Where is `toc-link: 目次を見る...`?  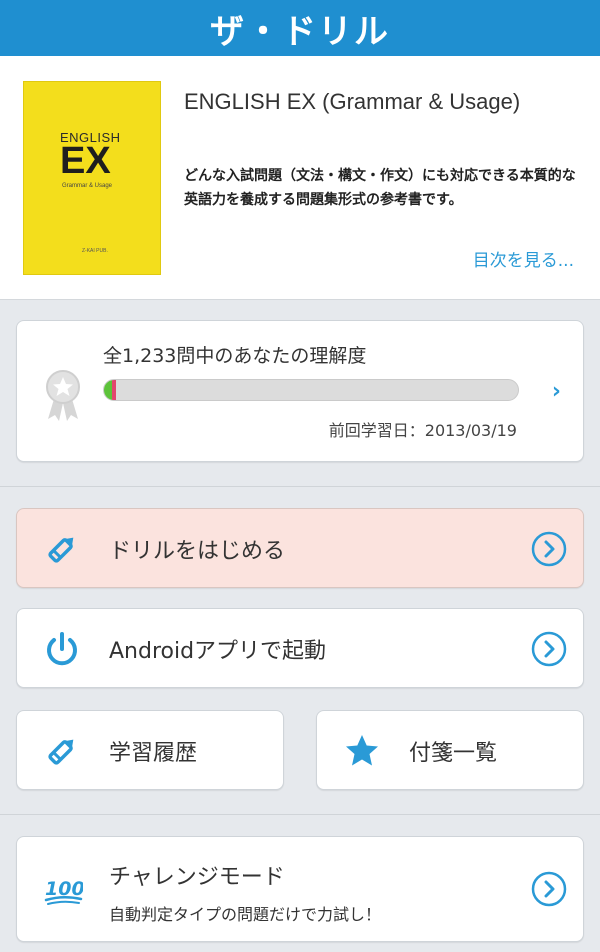 toc-link: 目次を見る... is located at coordinates (523, 258).